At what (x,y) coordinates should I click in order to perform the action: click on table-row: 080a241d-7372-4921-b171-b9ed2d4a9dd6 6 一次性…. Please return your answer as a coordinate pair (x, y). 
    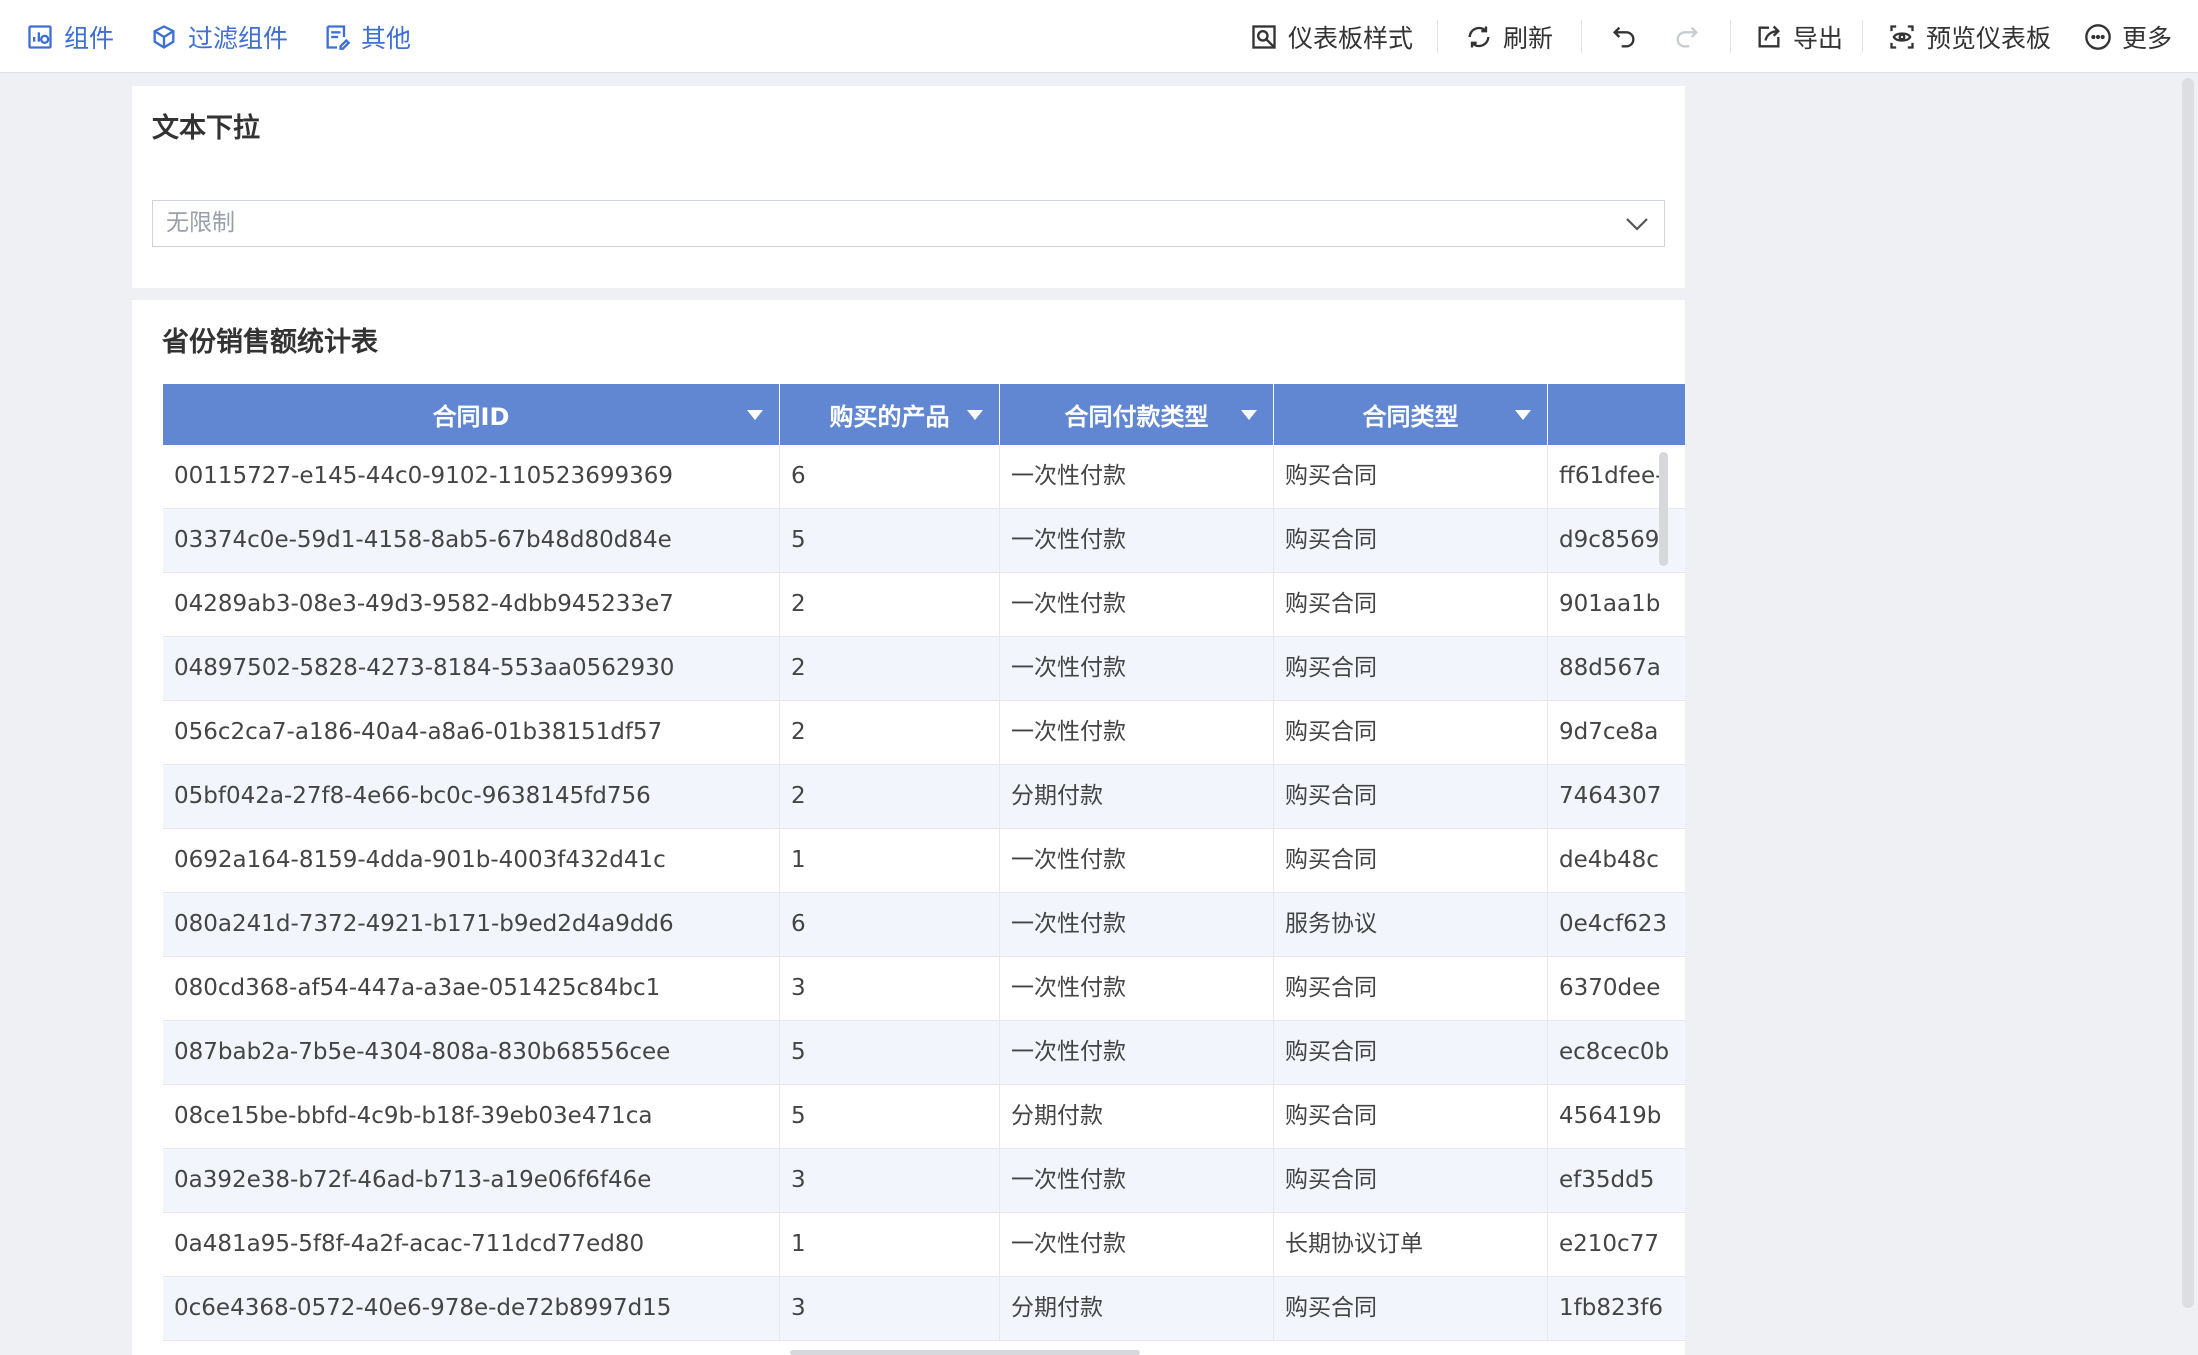
    Looking at the image, I should click on (924, 925).